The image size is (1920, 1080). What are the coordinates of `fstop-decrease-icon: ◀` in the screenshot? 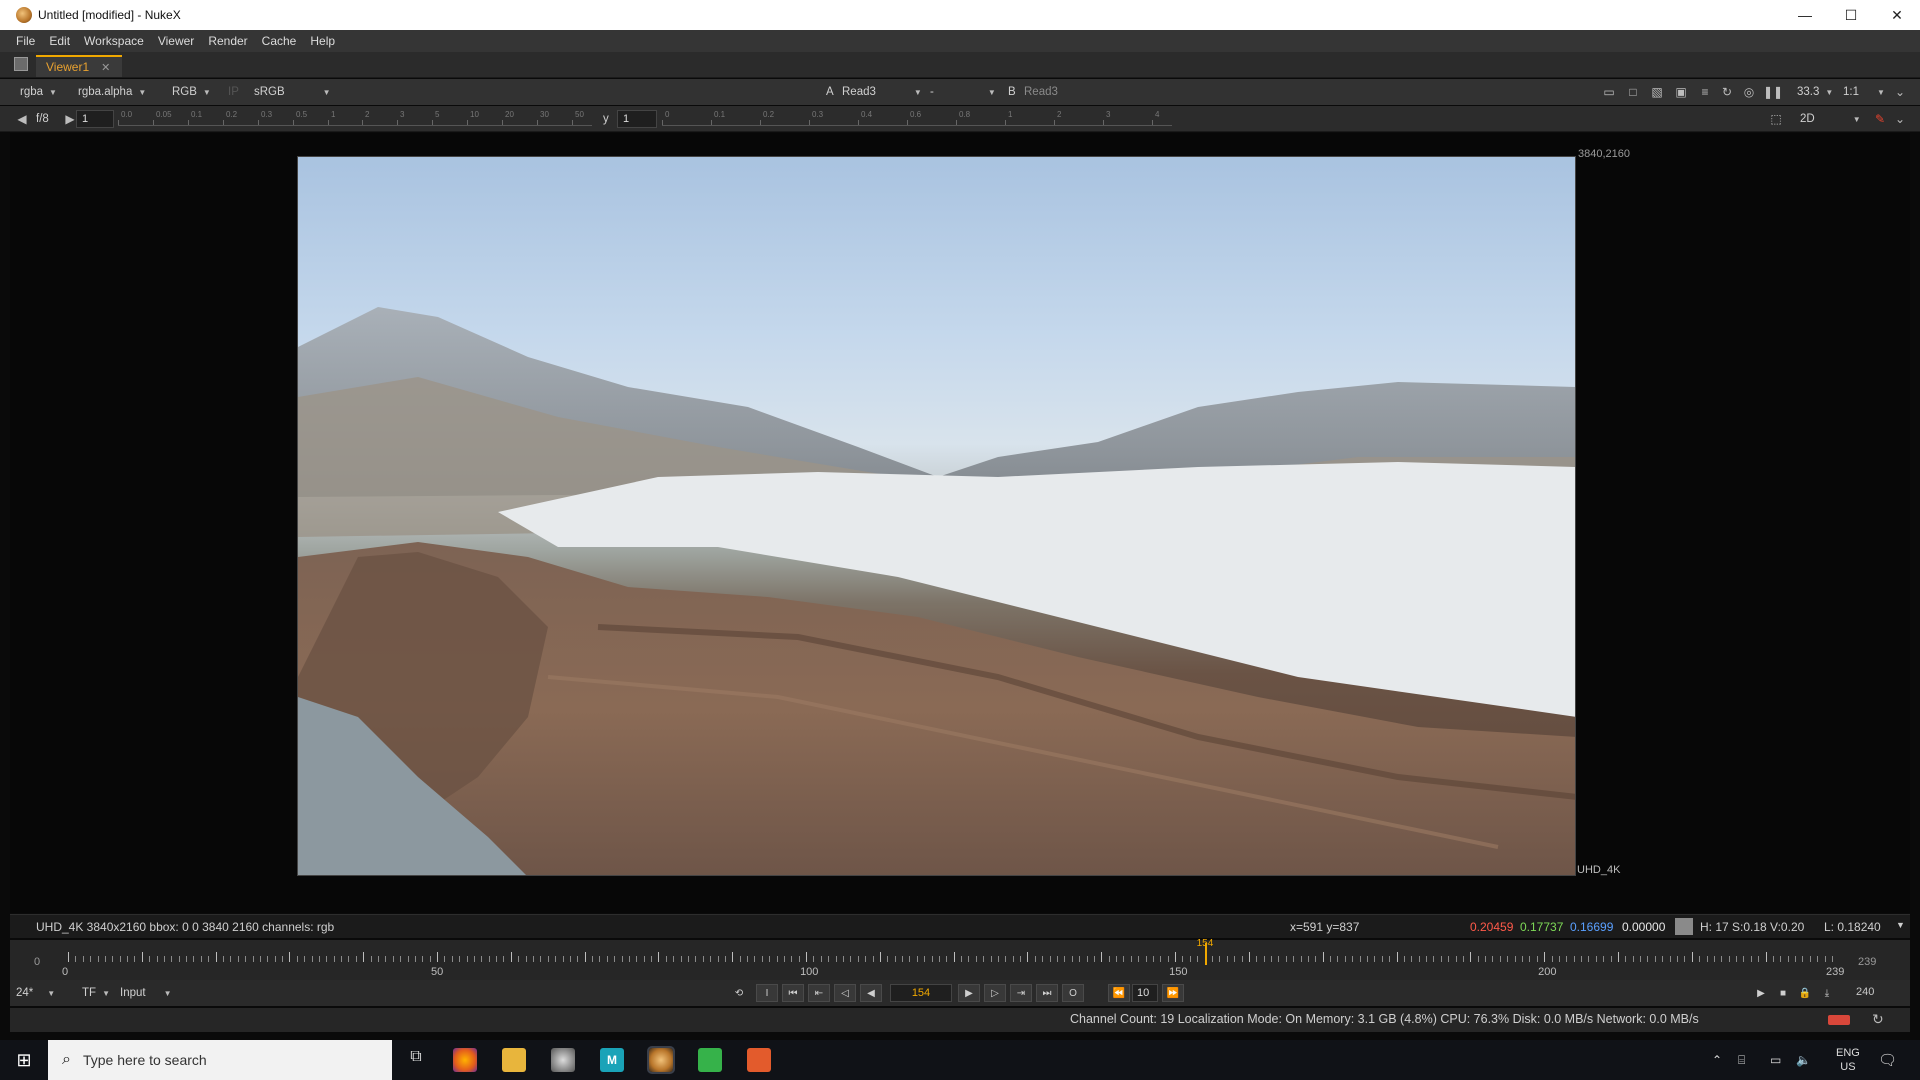 It's located at (22, 119).